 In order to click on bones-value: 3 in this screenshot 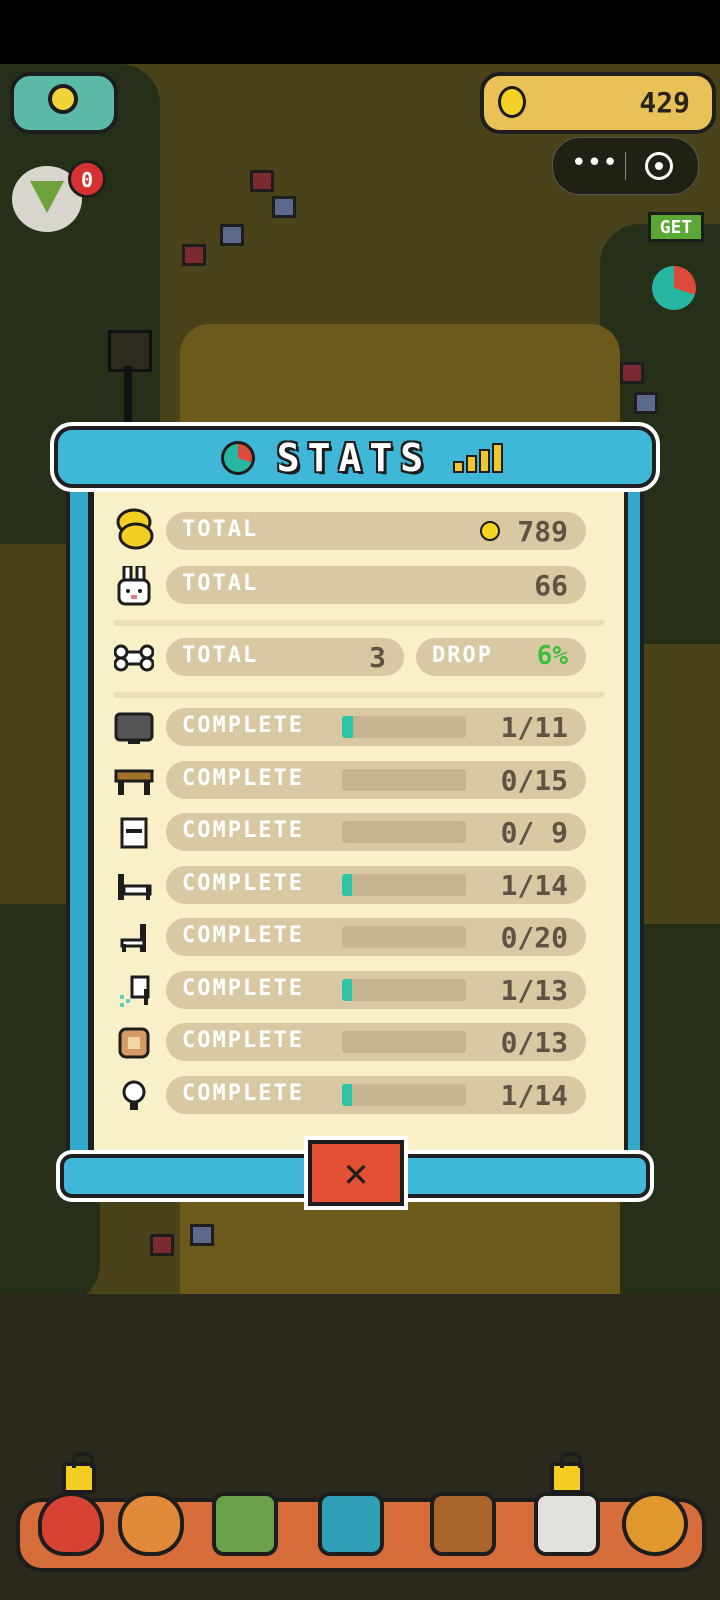, I will do `click(377, 657)`.